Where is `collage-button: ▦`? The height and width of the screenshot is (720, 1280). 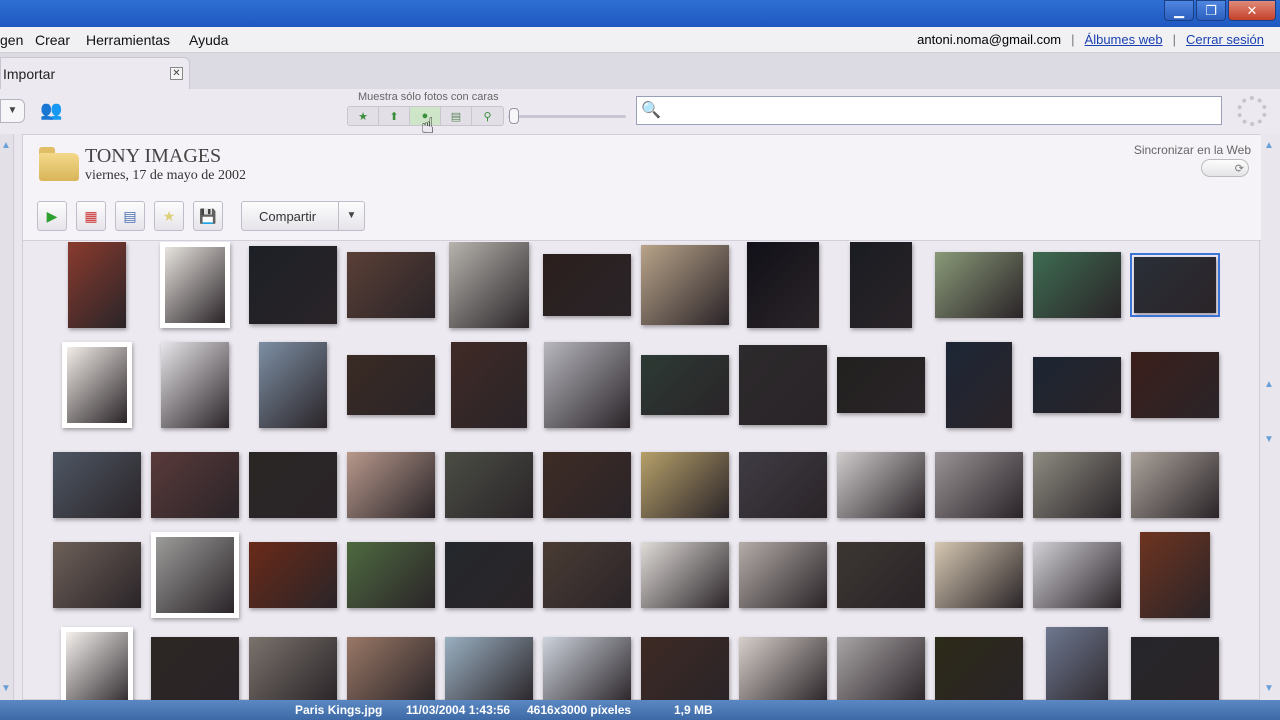 collage-button: ▦ is located at coordinates (91, 216).